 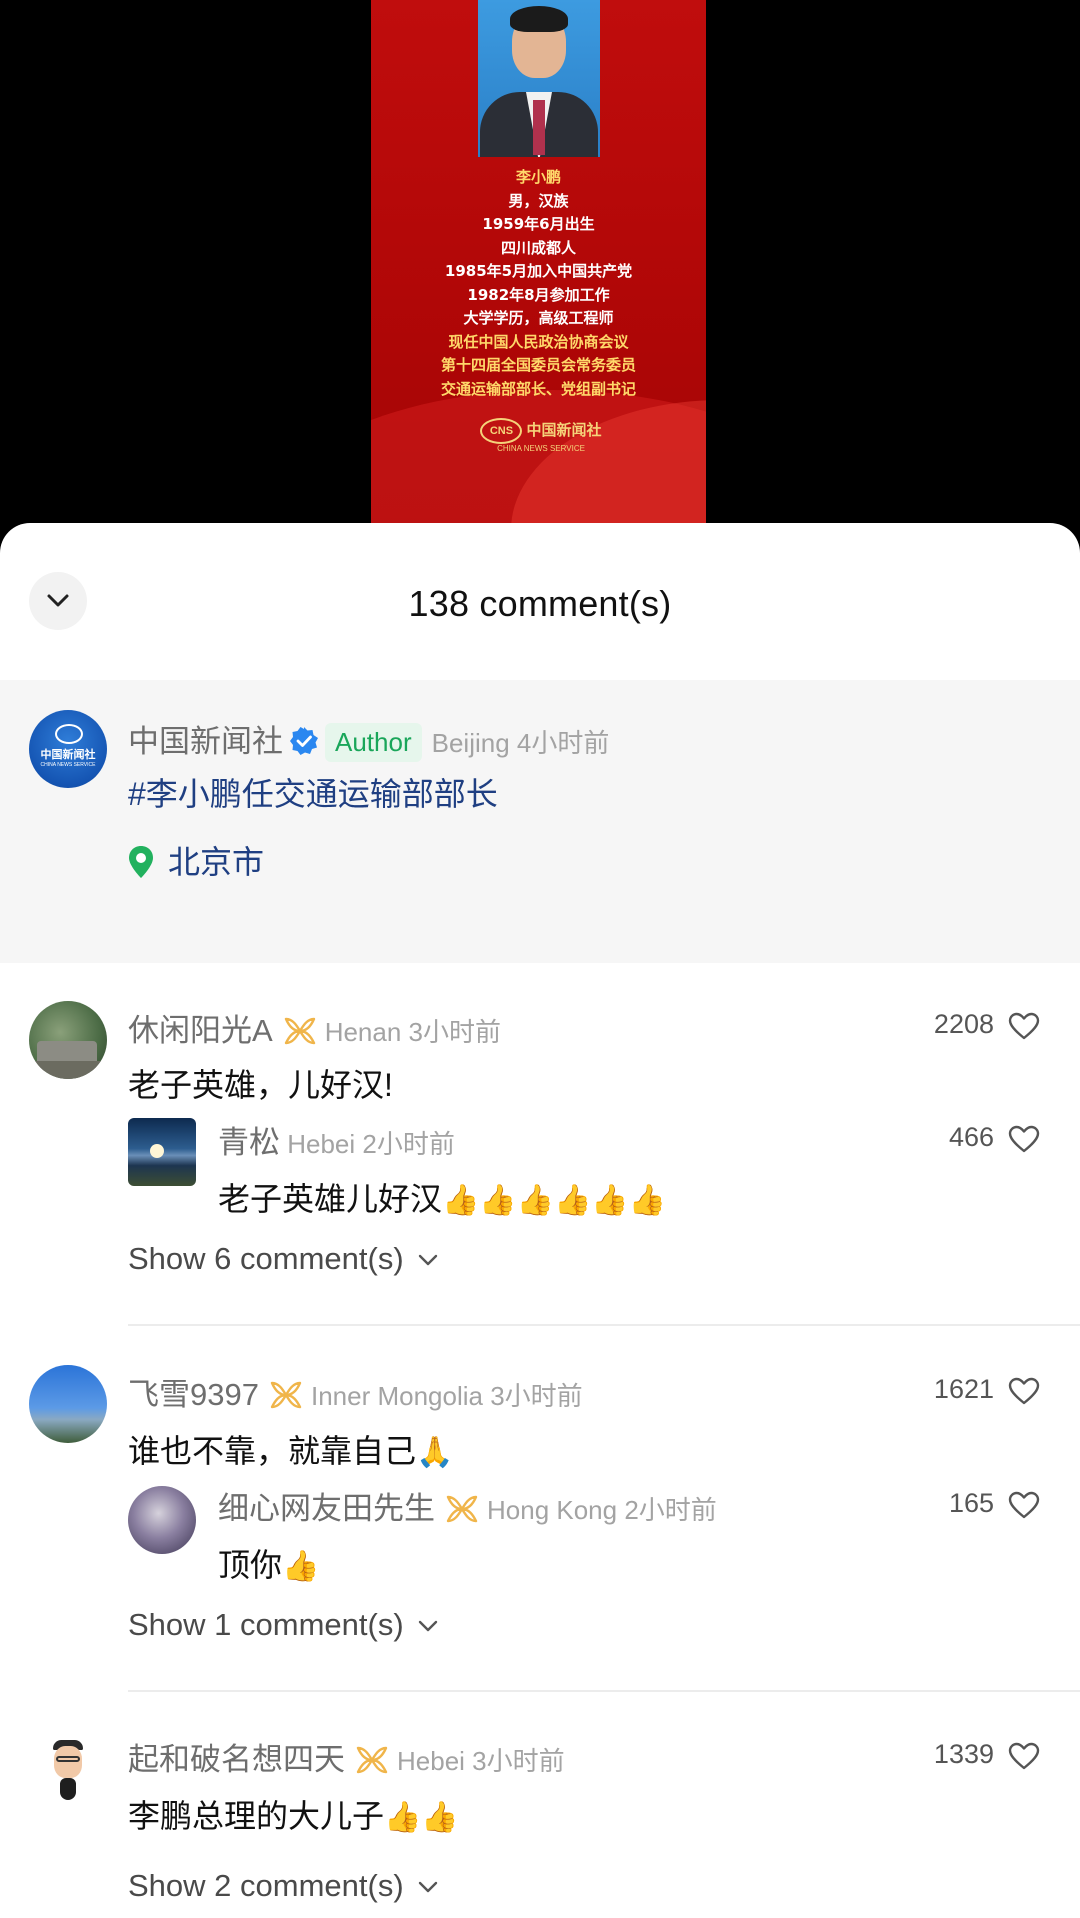 I want to click on cns-logo-cn: 中国新闻社, so click(x=564, y=430).